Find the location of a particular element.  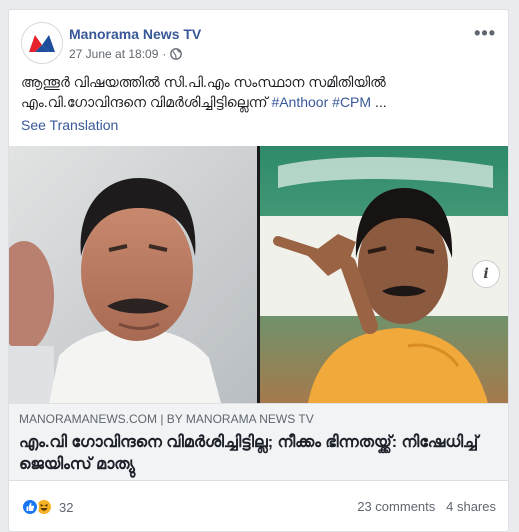

more-options-icon: ••• is located at coordinates (485, 33).